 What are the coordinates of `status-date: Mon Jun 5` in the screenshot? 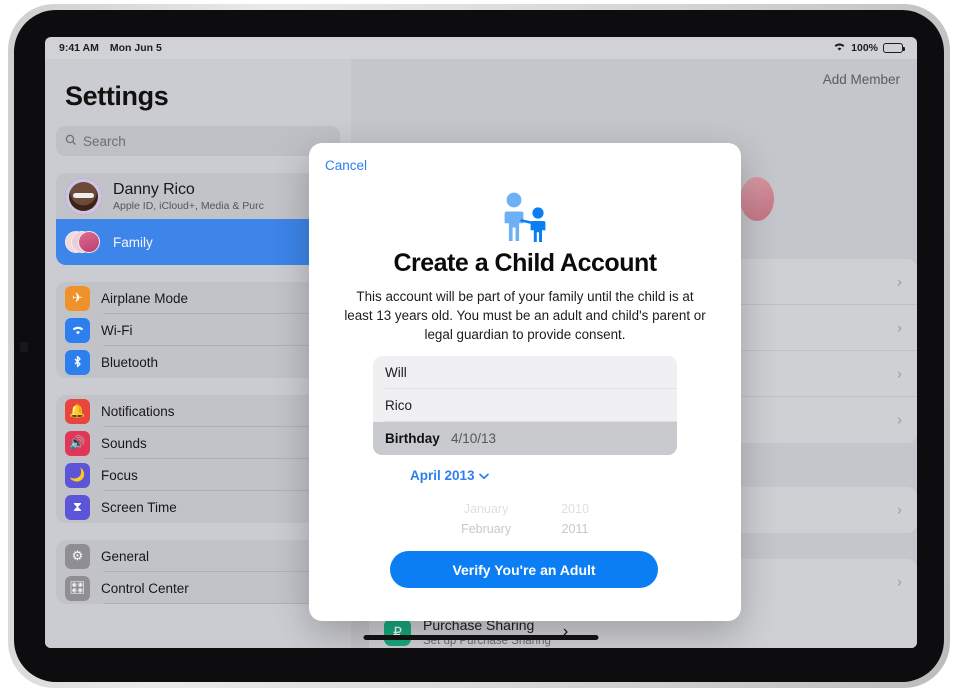 It's located at (135, 48).